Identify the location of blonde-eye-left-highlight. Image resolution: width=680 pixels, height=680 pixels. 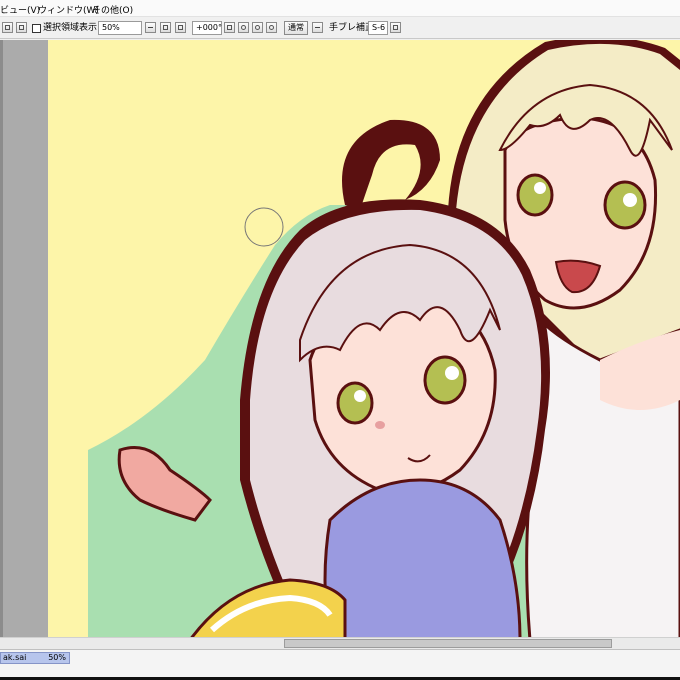
(540, 188).